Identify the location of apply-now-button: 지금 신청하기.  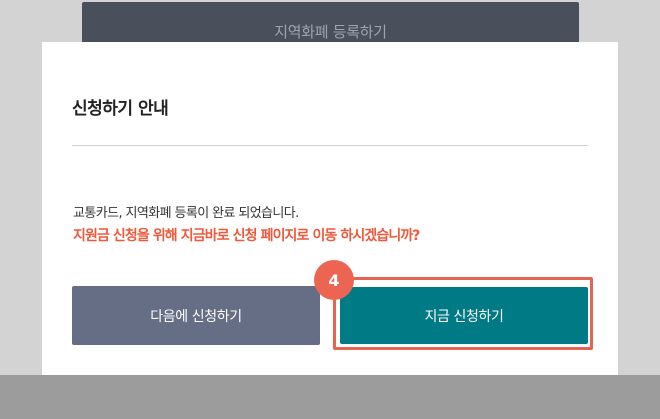
(464, 315).